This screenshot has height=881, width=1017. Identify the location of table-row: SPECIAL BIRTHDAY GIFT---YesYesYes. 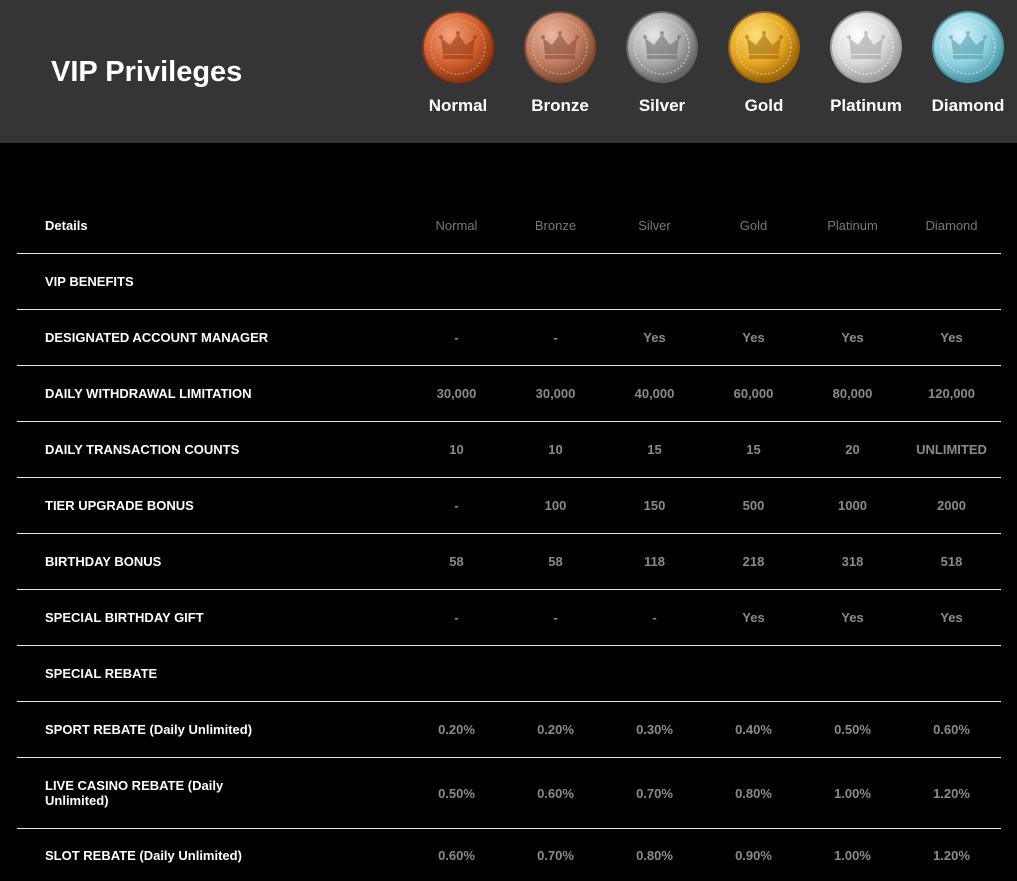
(509, 618).